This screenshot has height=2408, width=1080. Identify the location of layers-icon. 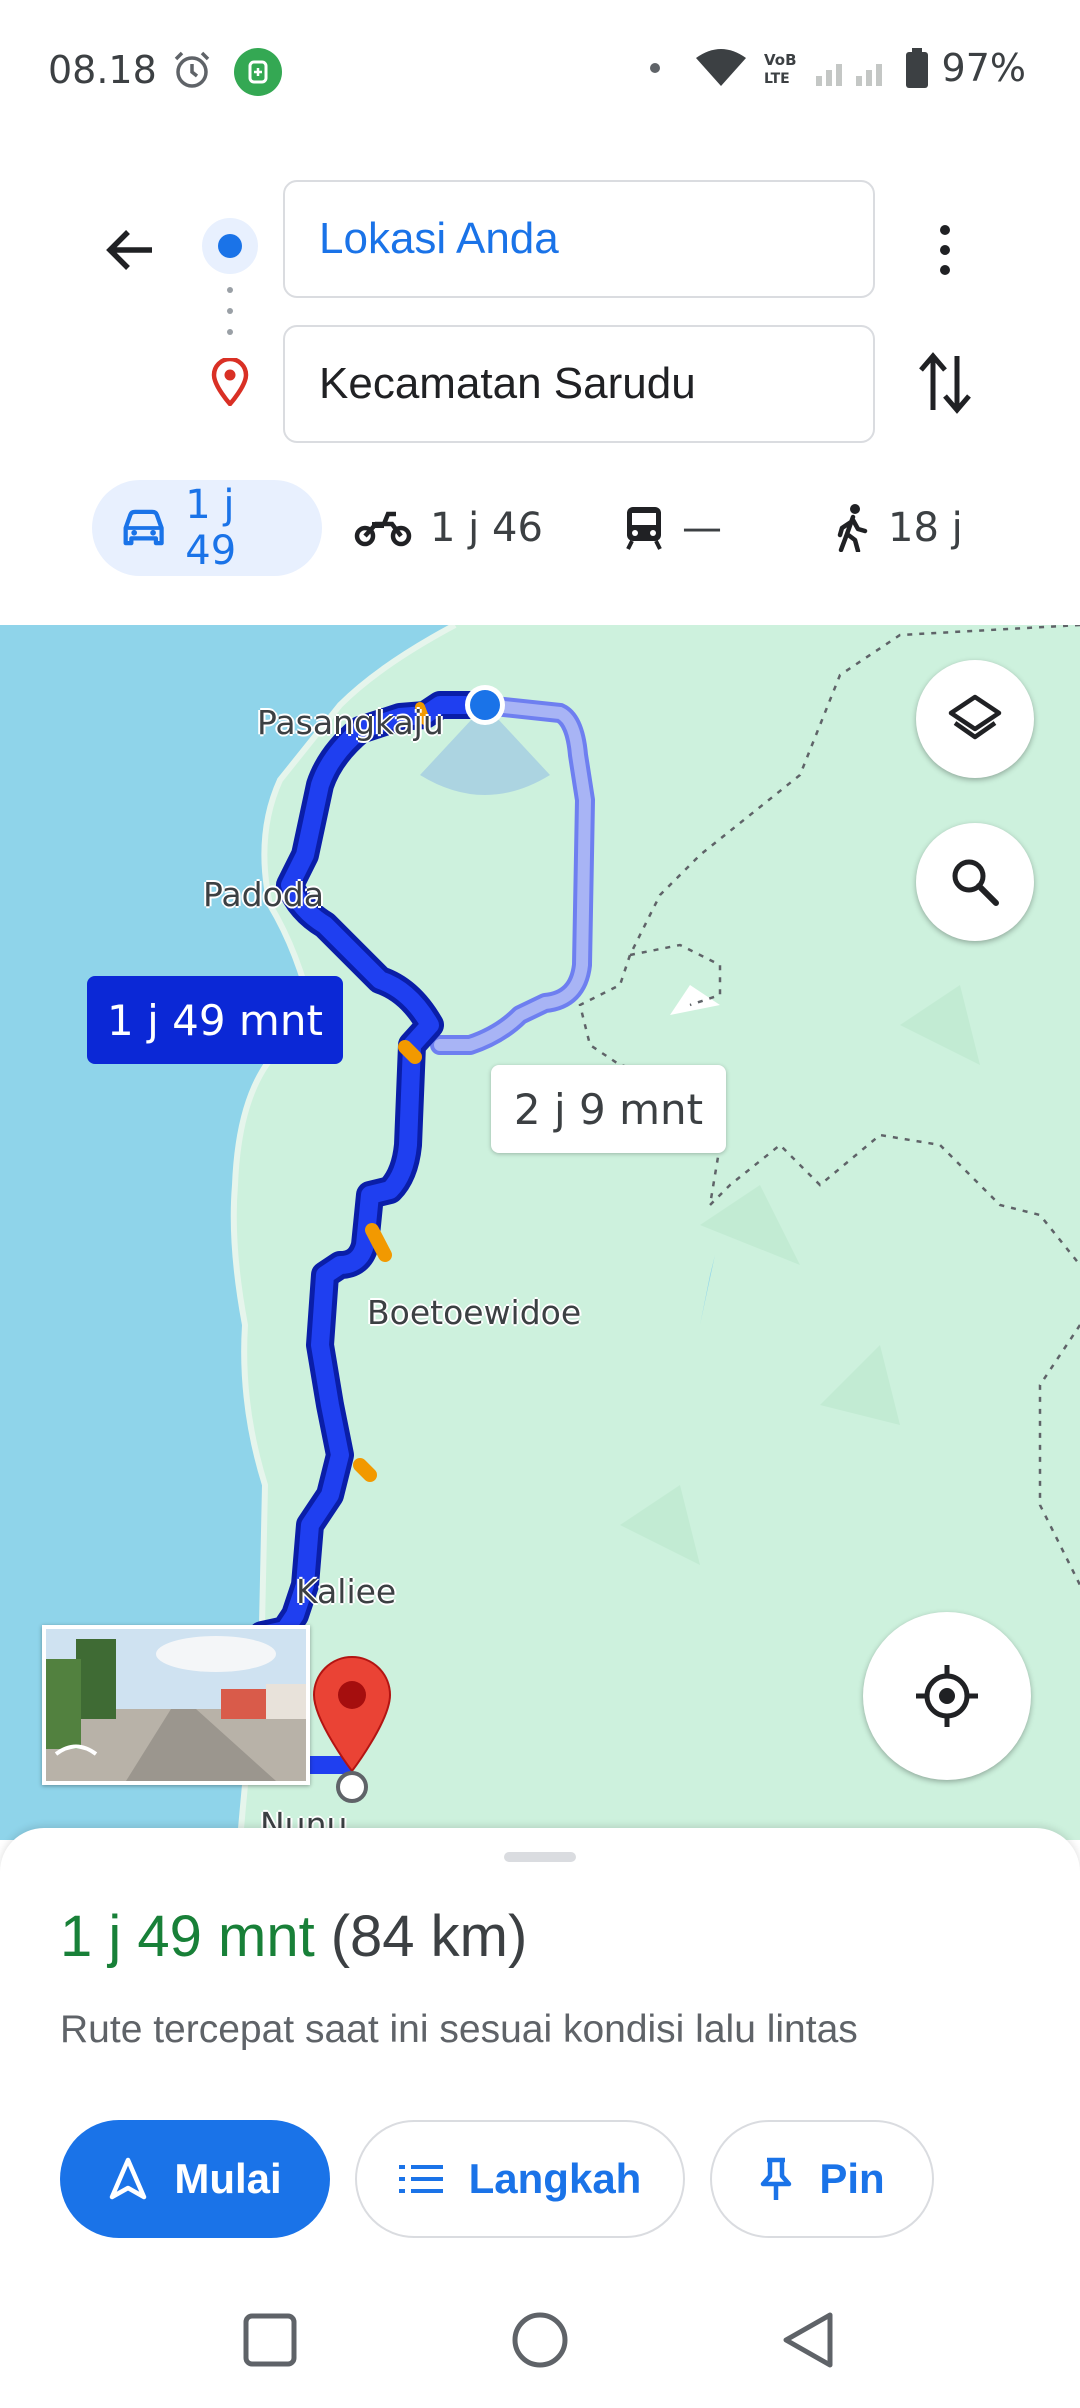
(975, 717).